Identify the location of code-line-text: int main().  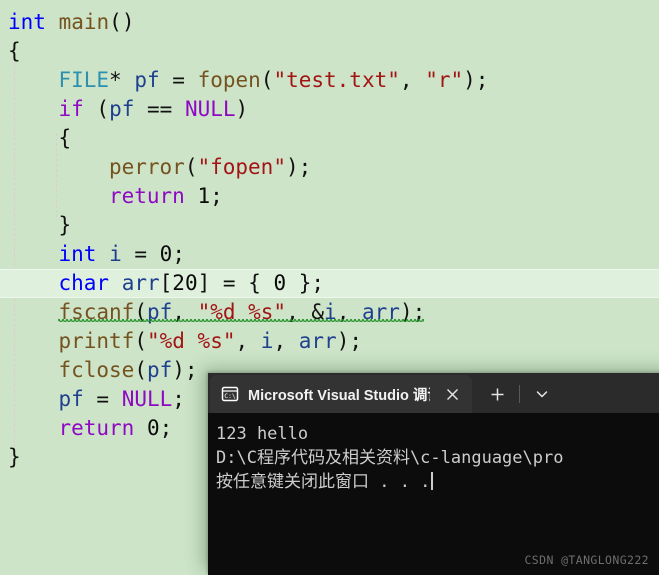
(71, 22).